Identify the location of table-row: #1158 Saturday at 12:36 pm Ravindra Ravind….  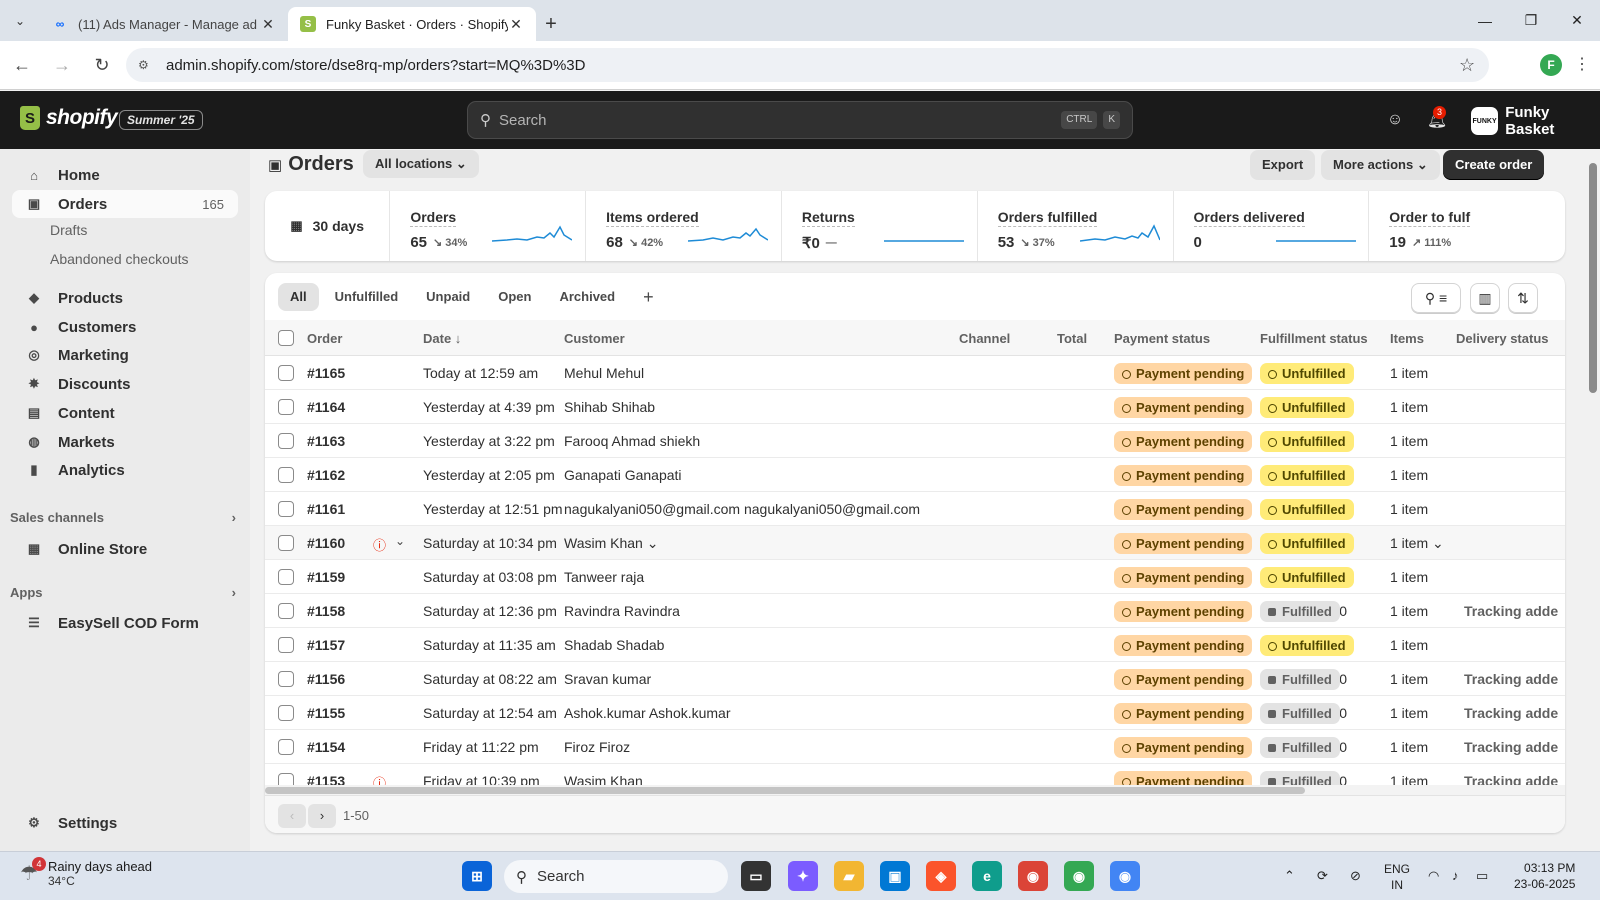
(915, 611).